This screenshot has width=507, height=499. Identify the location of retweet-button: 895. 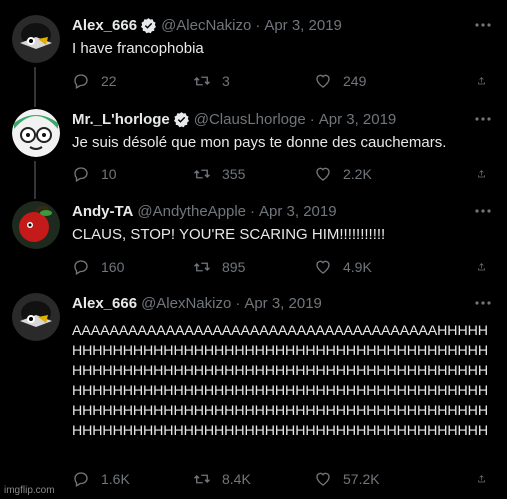
(253, 267).